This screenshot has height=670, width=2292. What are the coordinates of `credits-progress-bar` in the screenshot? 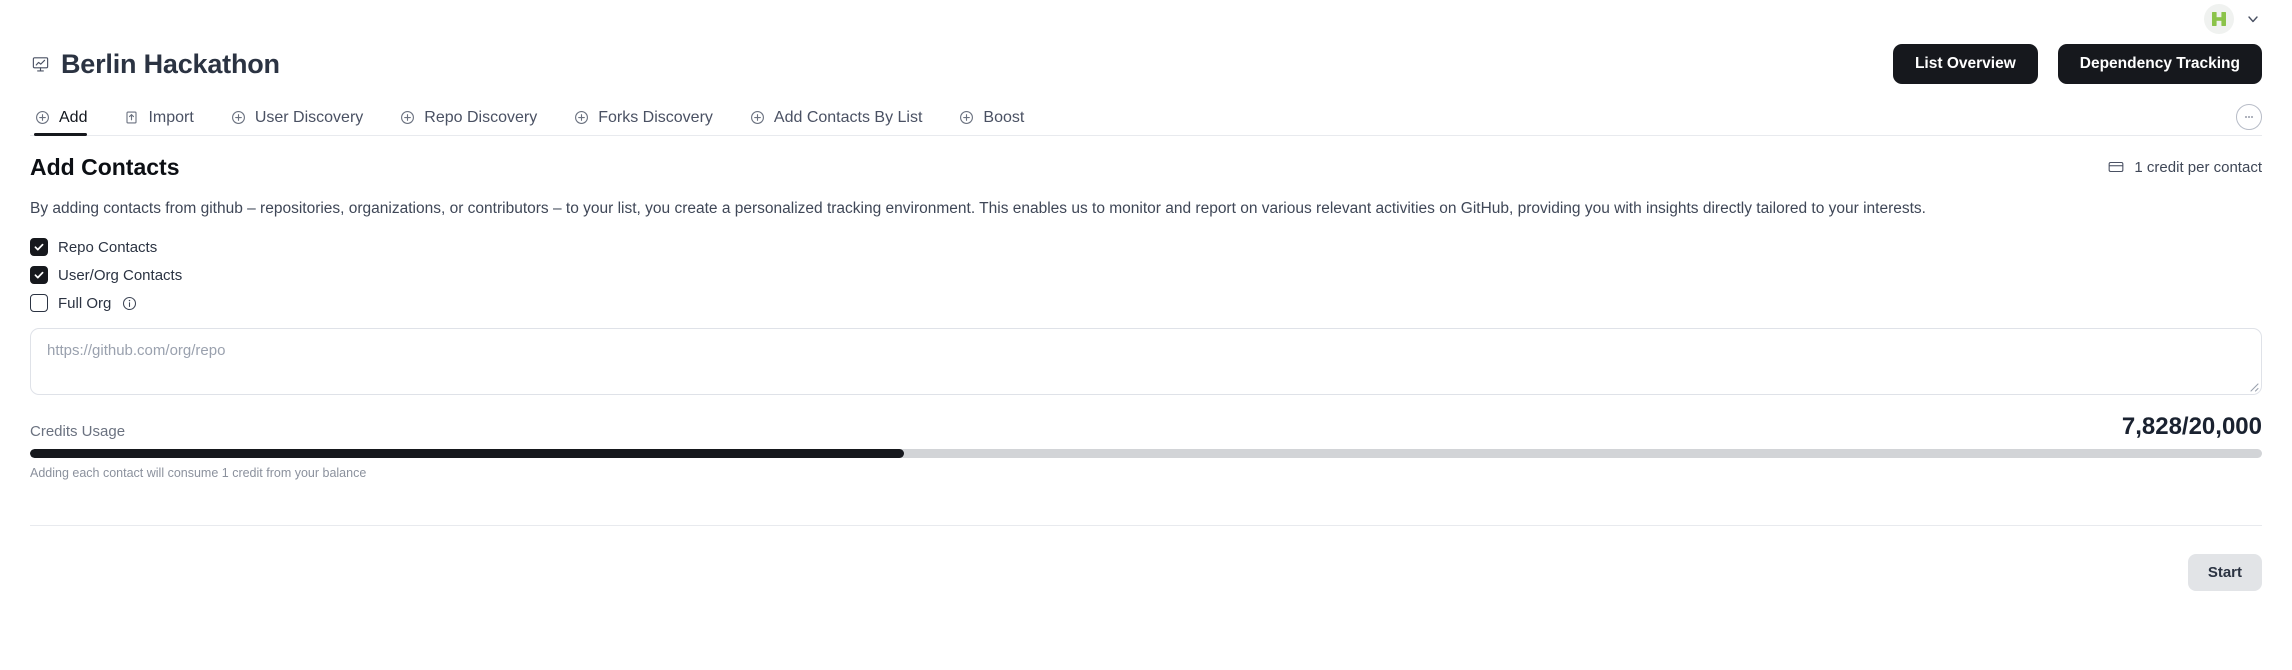 It's located at (1146, 454).